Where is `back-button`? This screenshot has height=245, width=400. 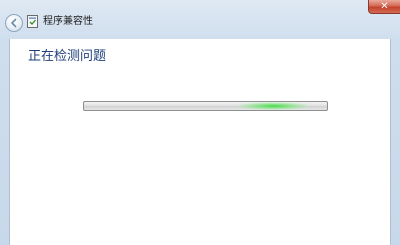
back-button is located at coordinates (14, 23).